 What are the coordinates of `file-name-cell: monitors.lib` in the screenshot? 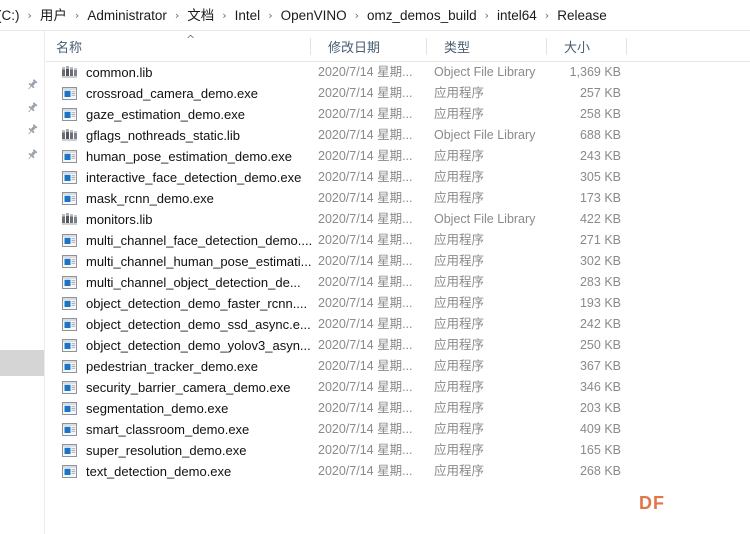 It's located at (187, 219).